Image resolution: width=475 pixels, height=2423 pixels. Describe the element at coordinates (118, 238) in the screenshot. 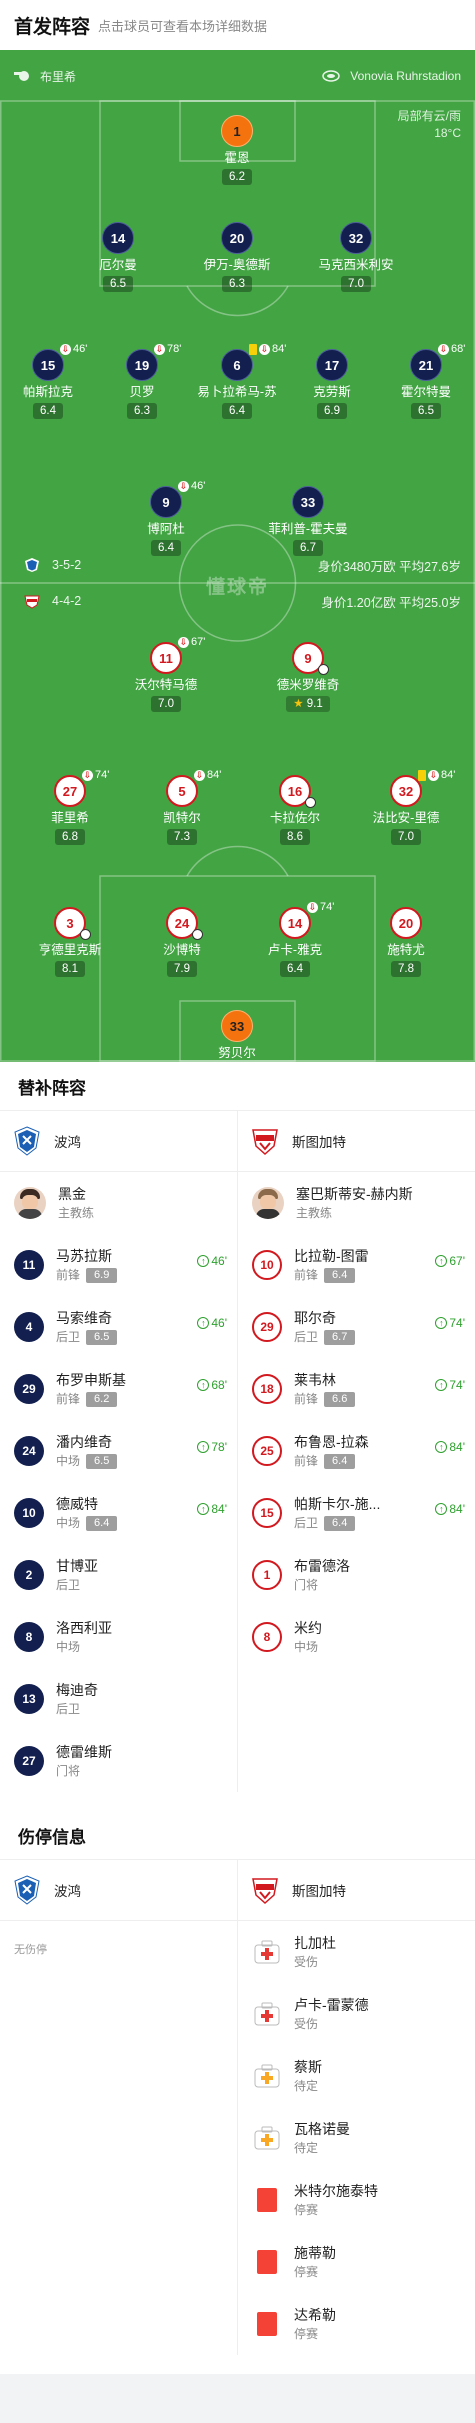

I see `player-number: 14` at that location.